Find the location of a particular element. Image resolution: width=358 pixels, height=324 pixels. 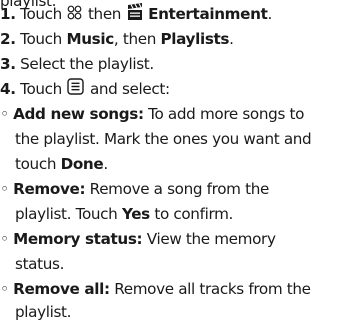

step-1: 1. Touch then Entertainment. is located at coordinates (136, 14).